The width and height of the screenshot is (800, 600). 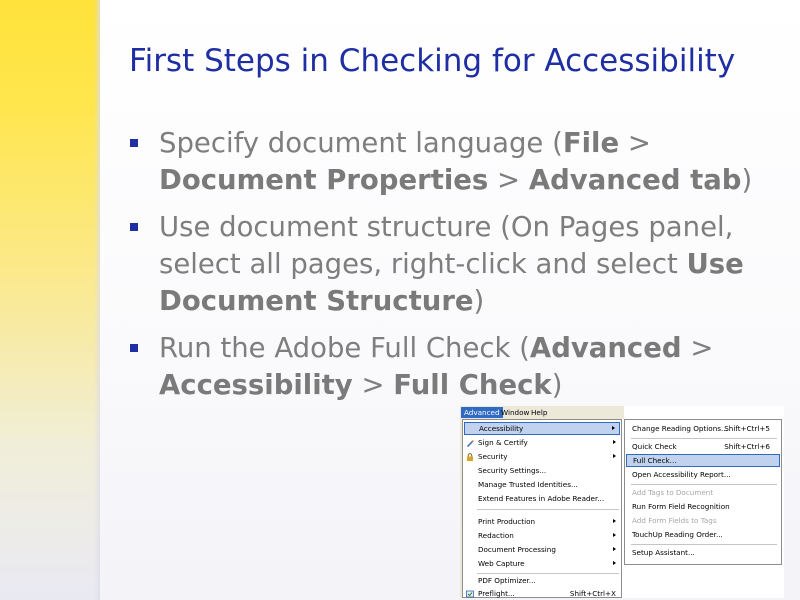 What do you see at coordinates (501, 428) in the screenshot?
I see `menu-item-label: Accessibility` at bounding box center [501, 428].